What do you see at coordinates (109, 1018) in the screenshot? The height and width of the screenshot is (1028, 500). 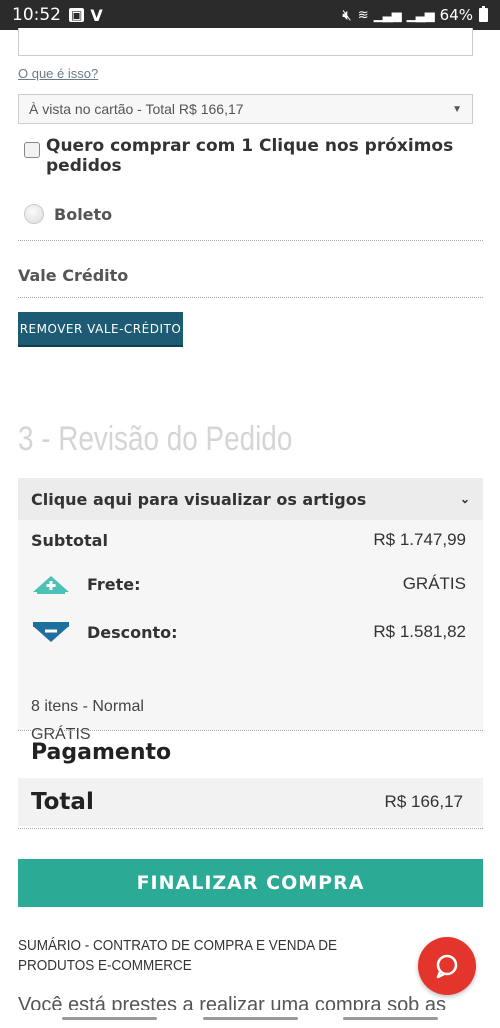 I see `nav-recent-indicator` at bounding box center [109, 1018].